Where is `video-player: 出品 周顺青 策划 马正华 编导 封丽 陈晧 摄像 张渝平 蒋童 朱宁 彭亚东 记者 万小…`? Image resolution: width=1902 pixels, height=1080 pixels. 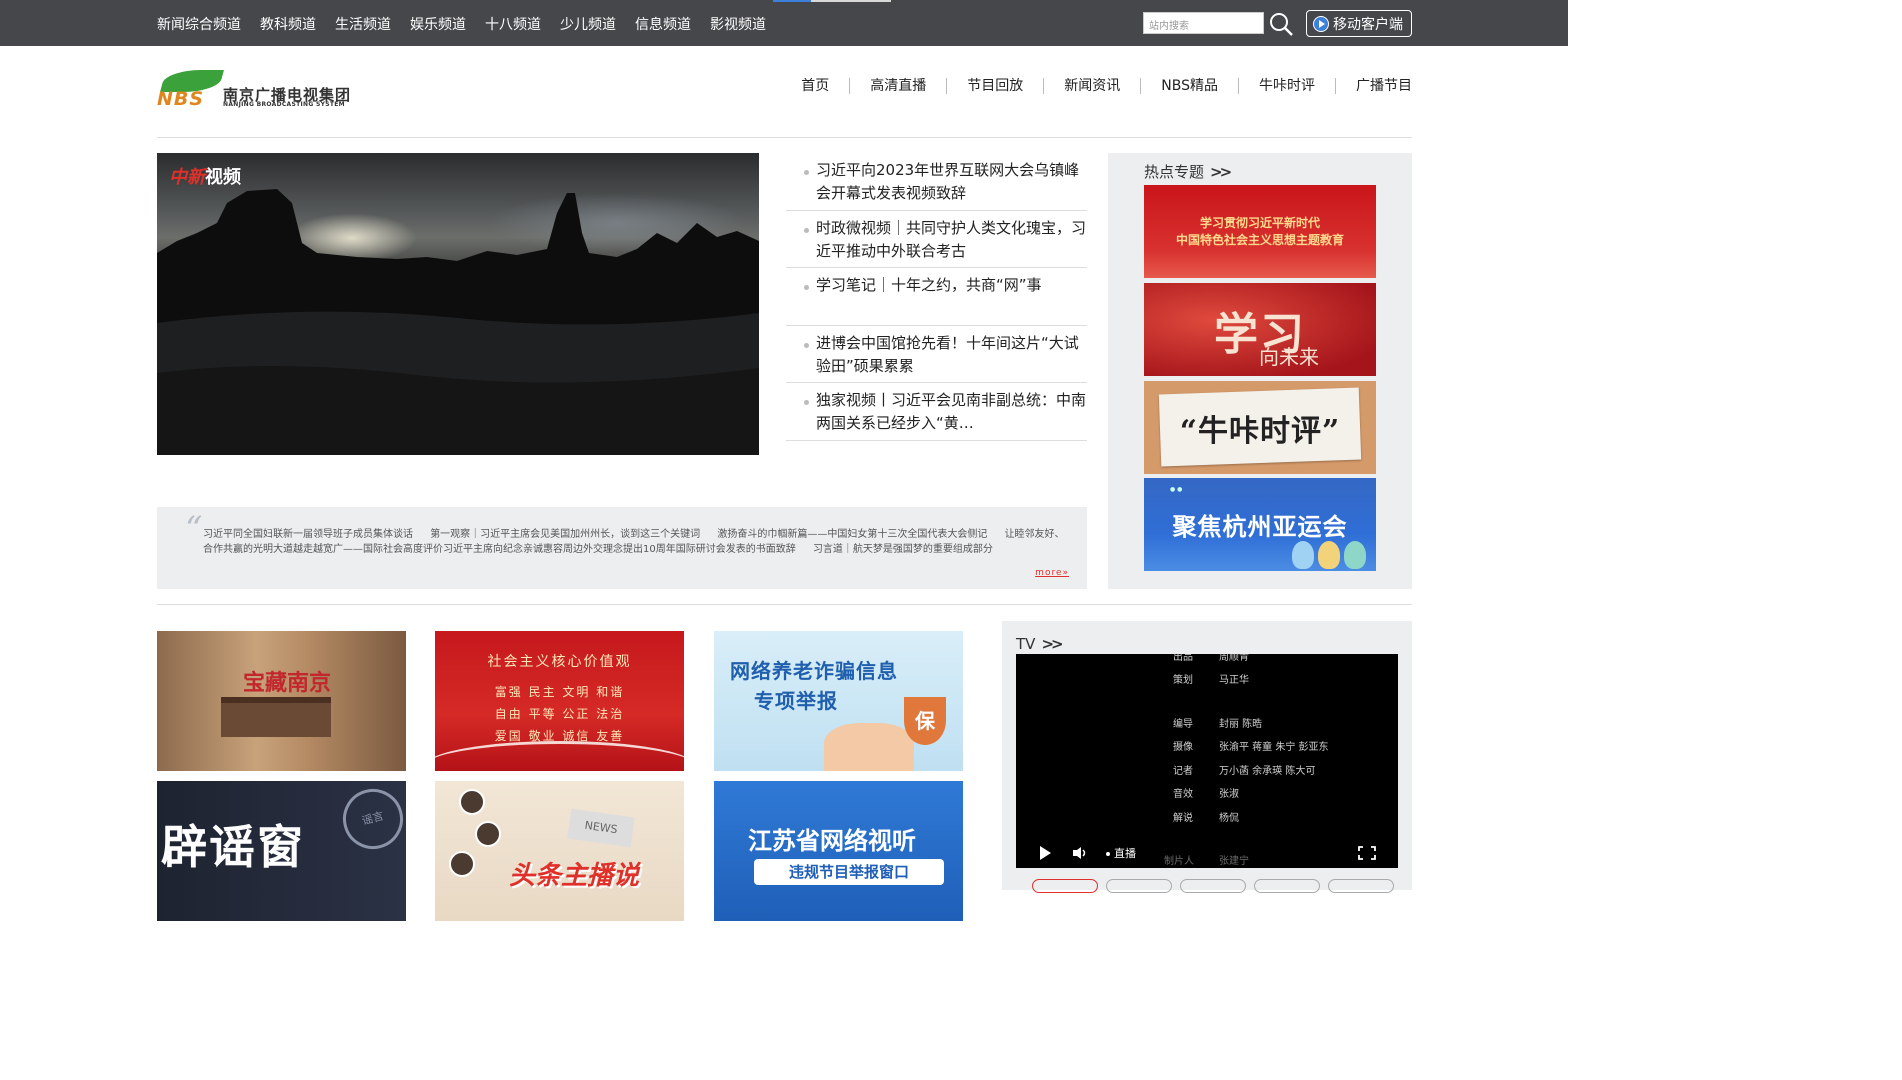
video-player: 出品 周顺青 策划 马正华 编导 封丽 陈晧 摄像 张渝平 蒋童 朱宁 彭亚东 记者 万小… is located at coordinates (1207, 761).